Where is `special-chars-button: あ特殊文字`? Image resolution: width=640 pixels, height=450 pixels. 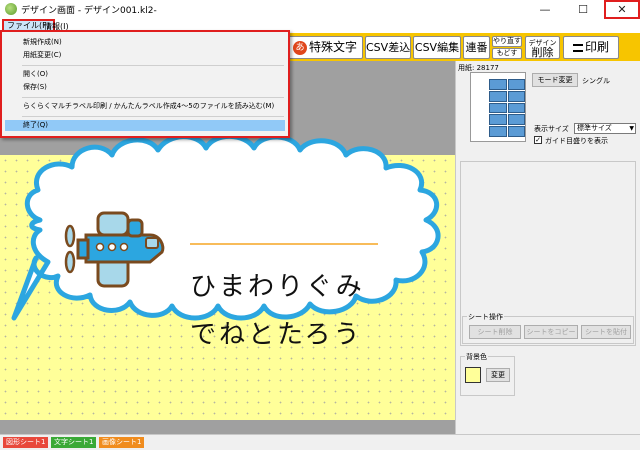 special-chars-button: あ特殊文字 is located at coordinates (325, 47).